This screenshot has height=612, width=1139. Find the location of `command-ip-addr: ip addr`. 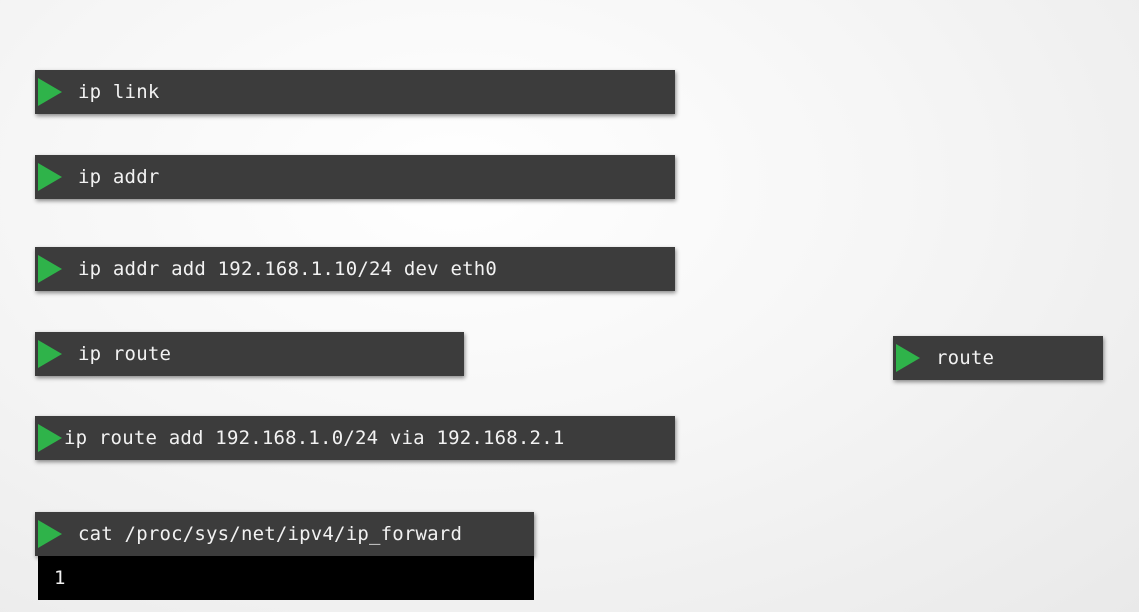

command-ip-addr: ip addr is located at coordinates (355, 177).